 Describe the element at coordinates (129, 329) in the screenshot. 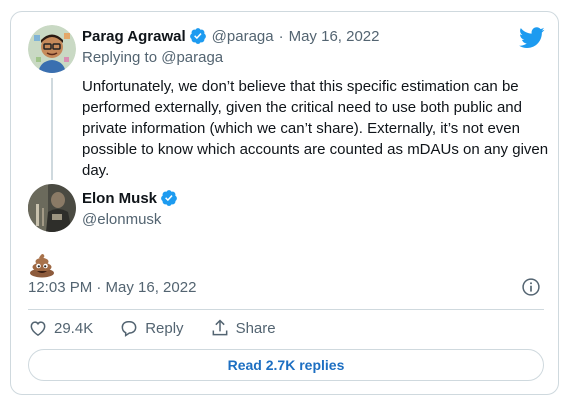

I see `reply-icon` at that location.